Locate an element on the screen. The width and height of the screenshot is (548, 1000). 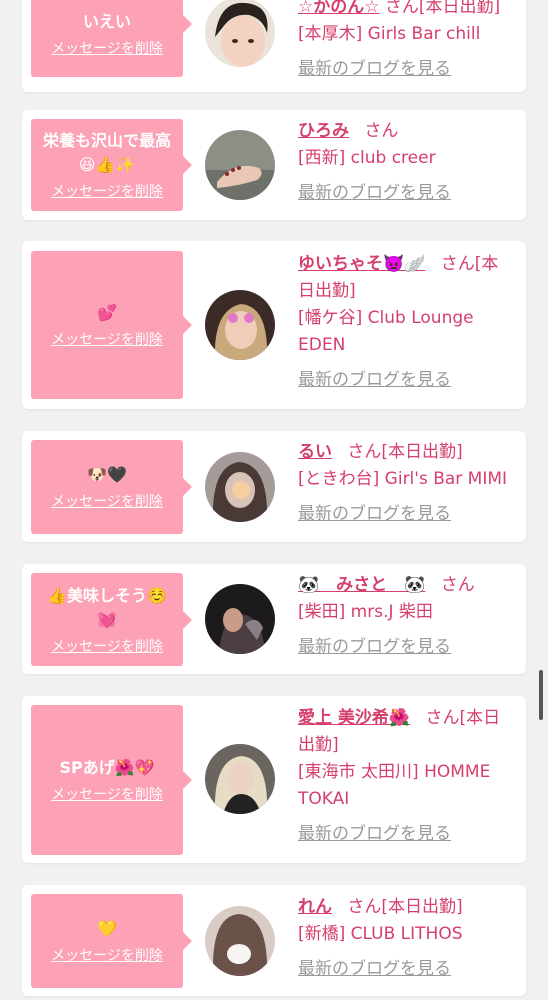
scrollbar is located at coordinates (541, 695).